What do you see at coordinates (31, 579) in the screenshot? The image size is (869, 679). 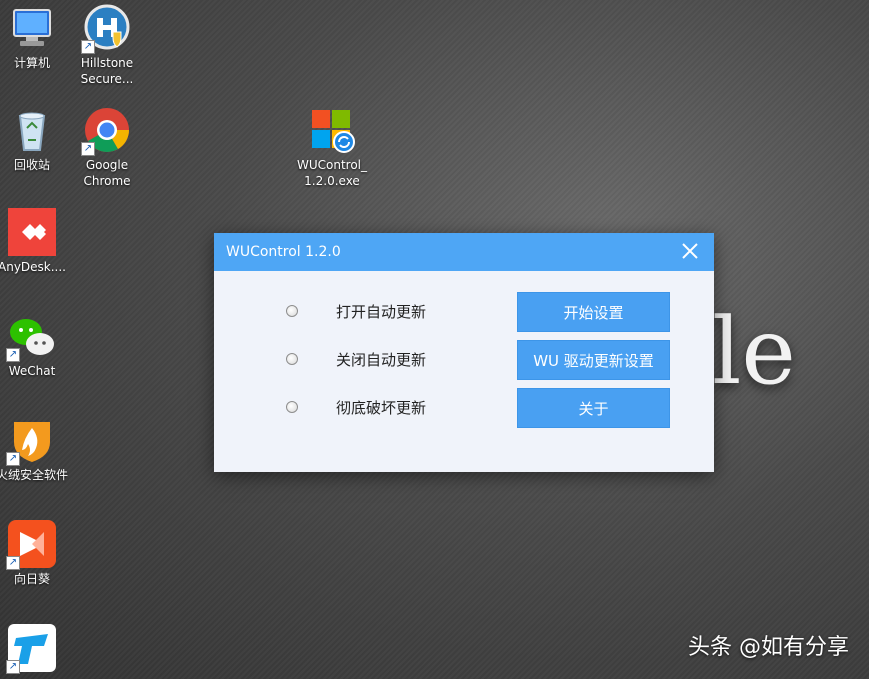 I see `desktop-icon-label: 向日葵` at bounding box center [31, 579].